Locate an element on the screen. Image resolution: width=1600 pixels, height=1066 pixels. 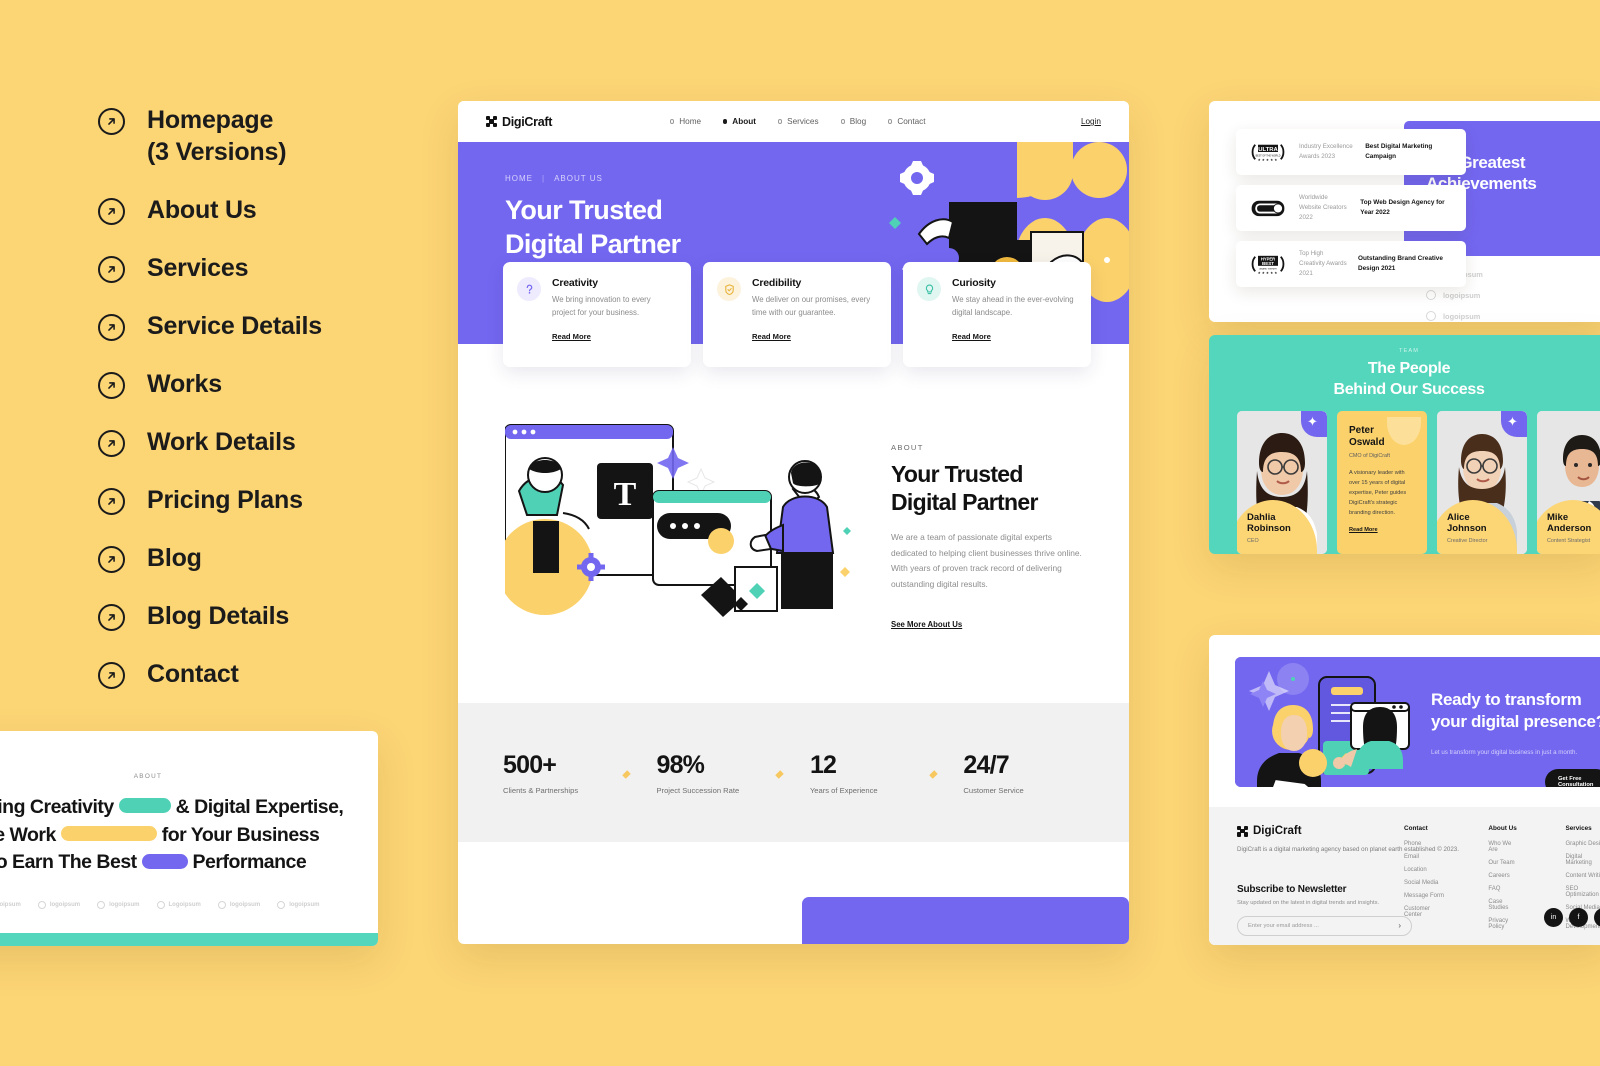
nav-item-contact: Contact is located at coordinates (907, 121).